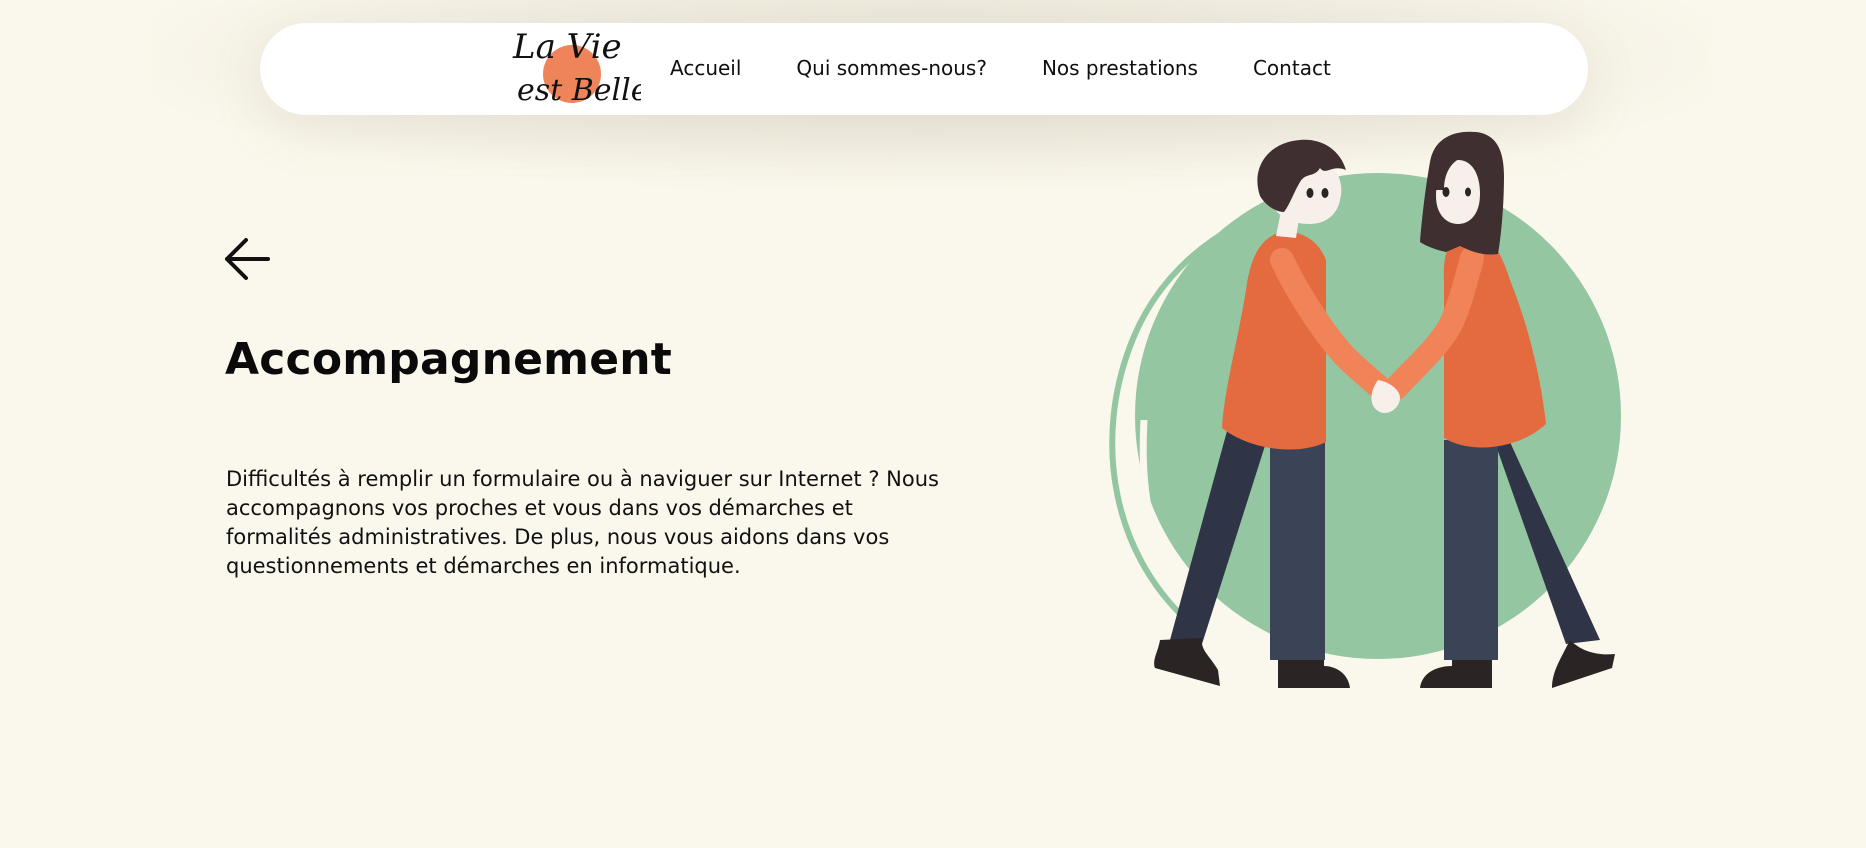 The image size is (1866, 848). What do you see at coordinates (1471, 550) in the screenshot?
I see `woman-front-leg` at bounding box center [1471, 550].